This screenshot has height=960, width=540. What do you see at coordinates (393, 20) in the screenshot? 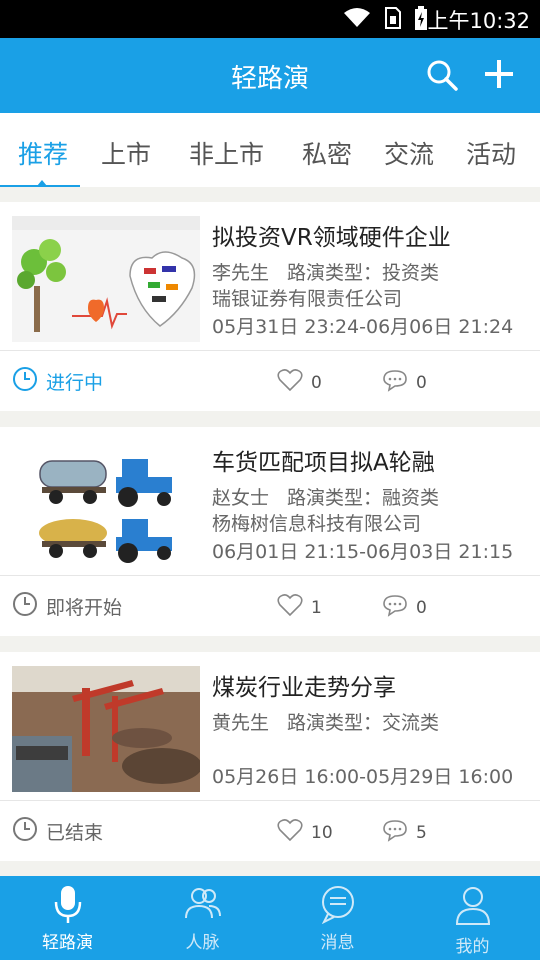
I see `sim-icon` at bounding box center [393, 20].